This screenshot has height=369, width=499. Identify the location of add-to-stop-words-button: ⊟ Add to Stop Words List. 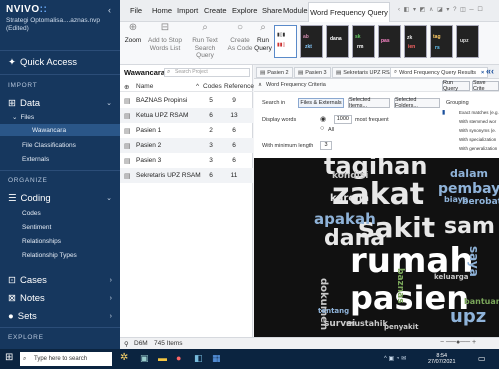
(165, 37).